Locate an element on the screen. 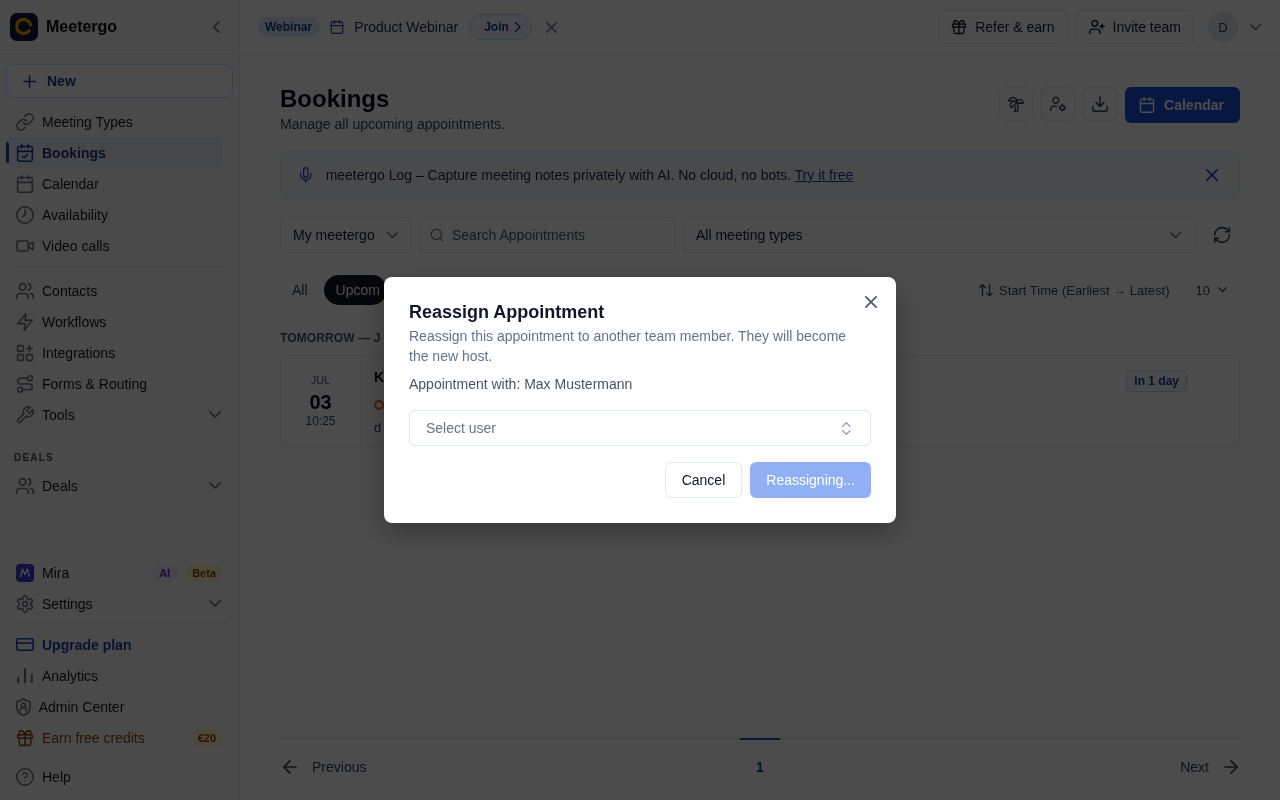 This screenshot has height=800, width=1280. close-button is located at coordinates (871, 302).